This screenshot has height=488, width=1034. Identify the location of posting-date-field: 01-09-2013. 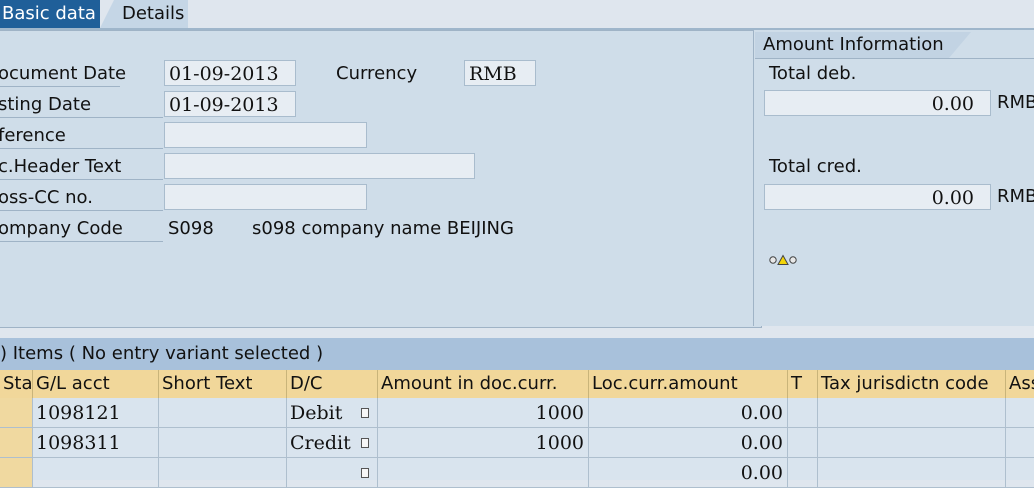
(230, 104).